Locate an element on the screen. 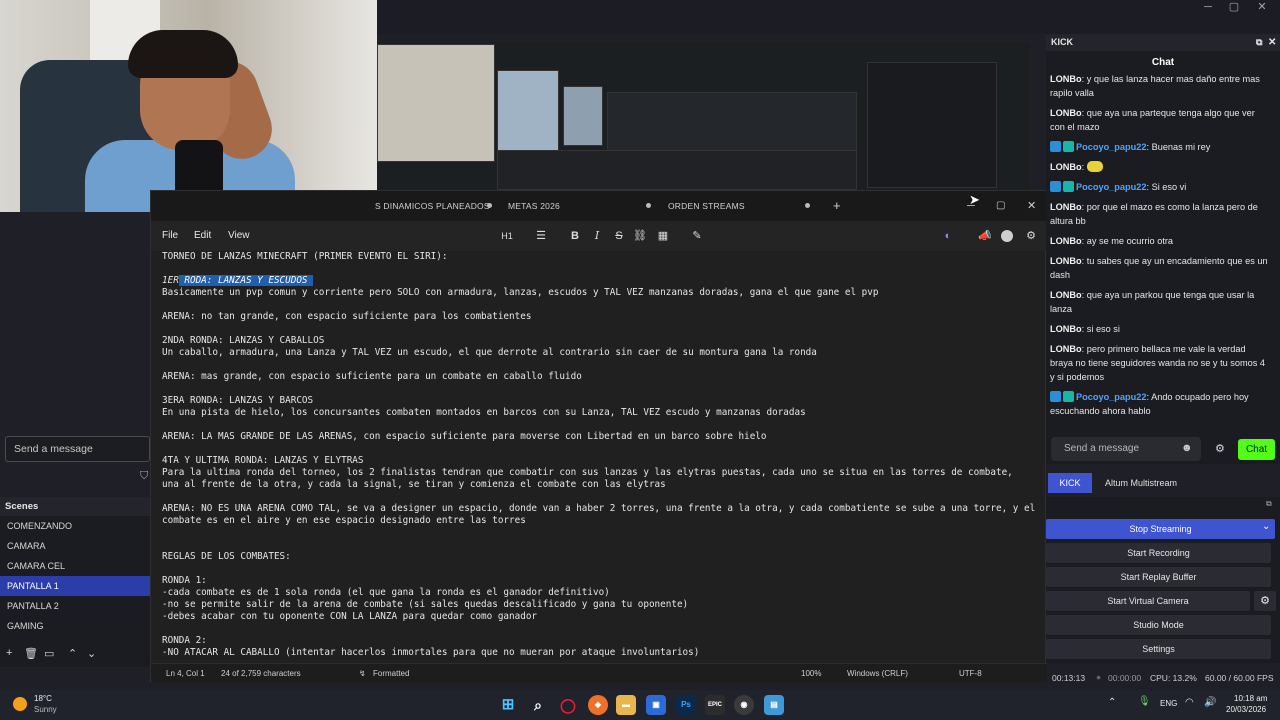 This screenshot has height=720, width=1280. chat-input: Send a message is located at coordinates (1126, 449).